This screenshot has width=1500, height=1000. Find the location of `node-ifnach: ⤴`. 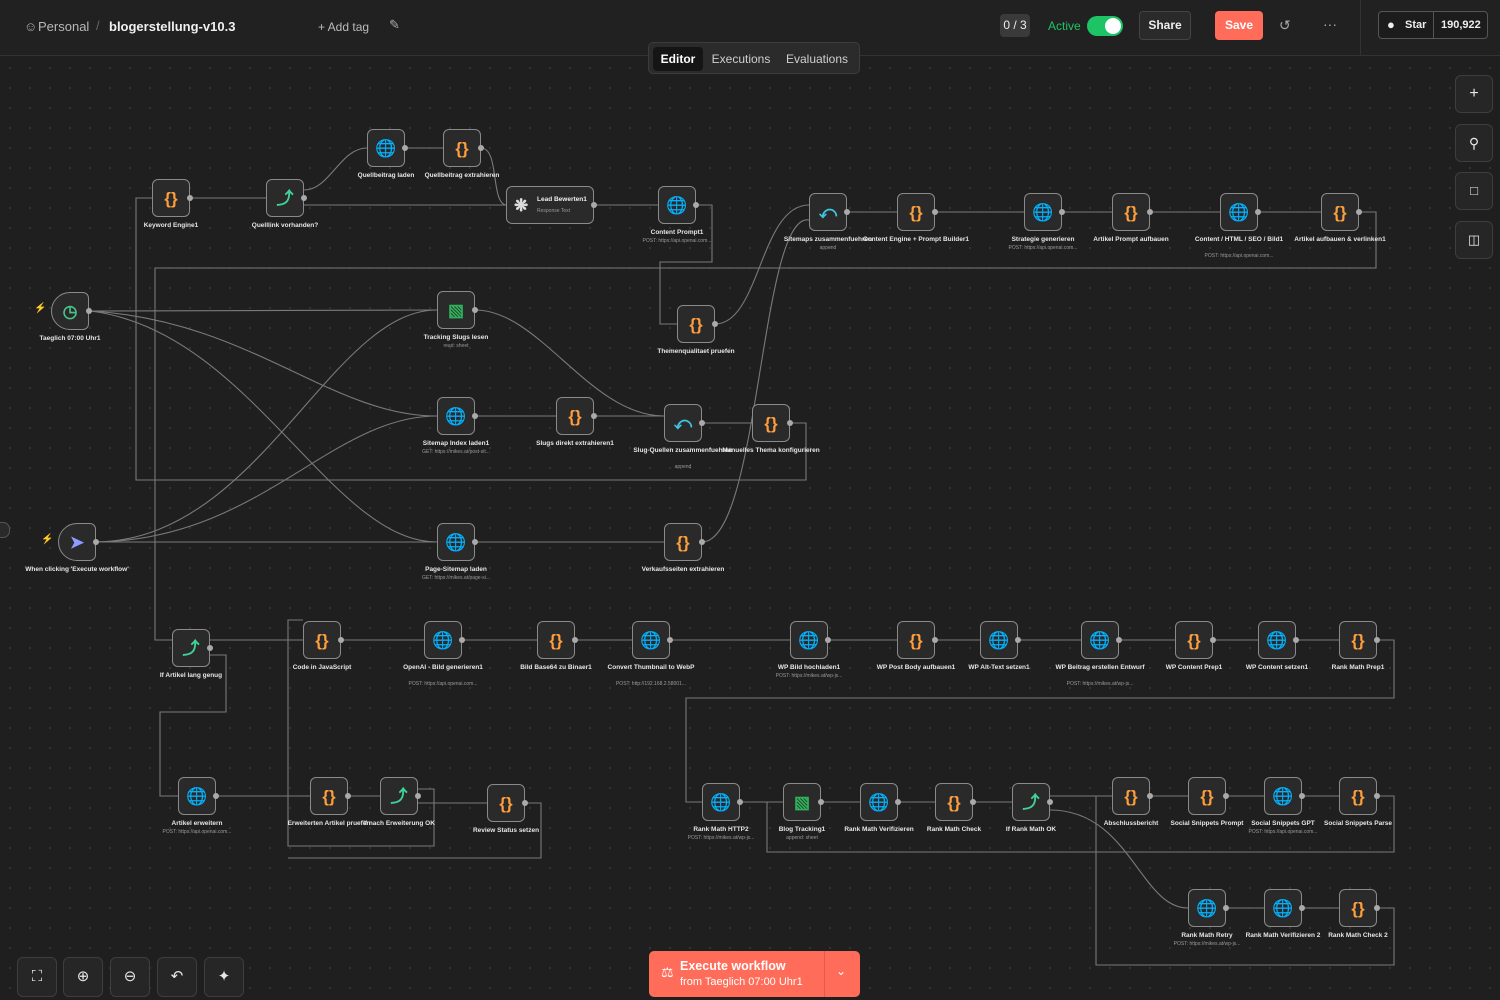

node-ifnach: ⤴ is located at coordinates (399, 796).